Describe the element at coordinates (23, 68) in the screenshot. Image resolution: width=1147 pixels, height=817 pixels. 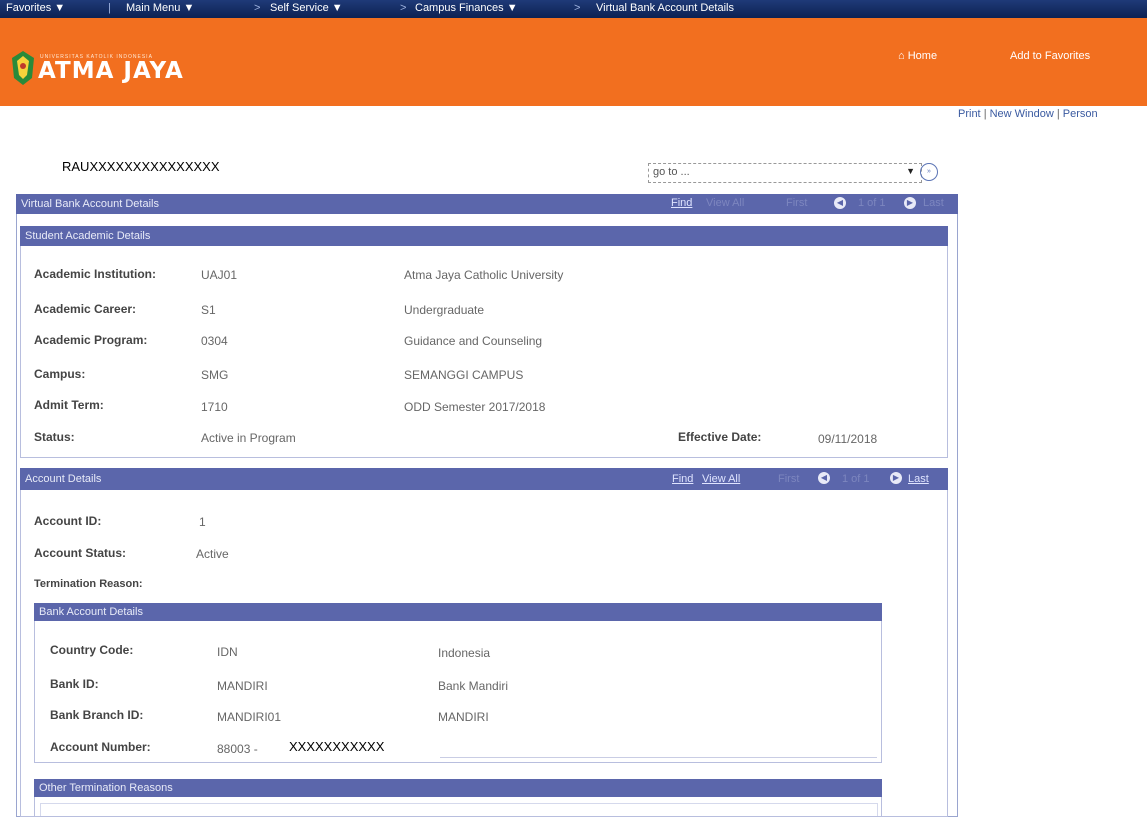
I see `university-logo-icon` at that location.